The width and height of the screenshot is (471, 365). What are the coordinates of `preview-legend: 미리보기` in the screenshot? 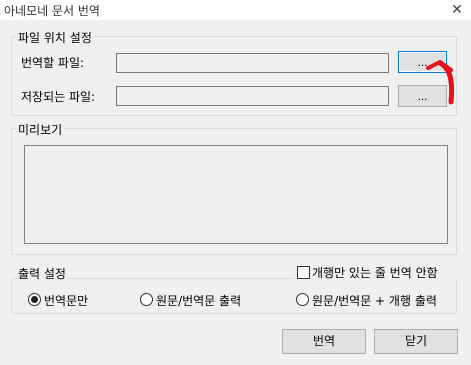 It's located at (40, 129).